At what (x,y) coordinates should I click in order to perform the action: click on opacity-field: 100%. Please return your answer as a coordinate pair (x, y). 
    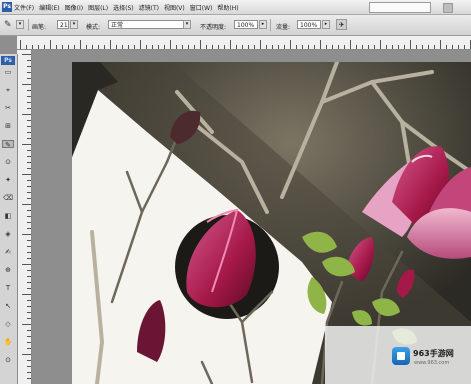
    Looking at the image, I should click on (246, 24).